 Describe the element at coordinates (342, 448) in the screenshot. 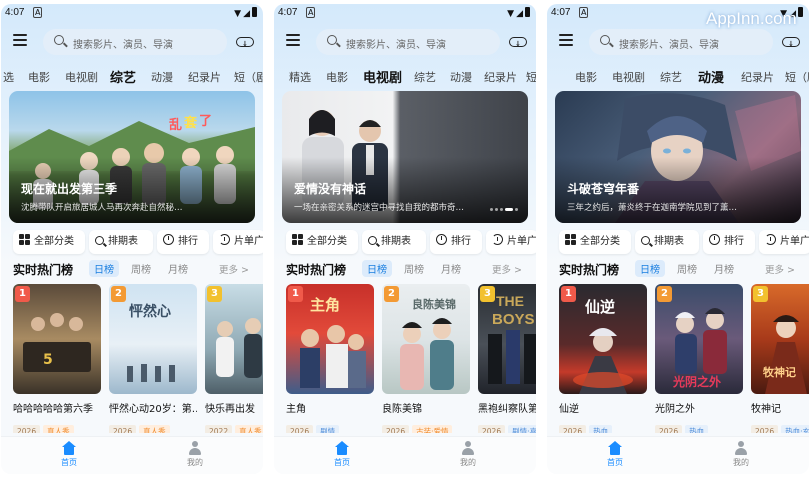

I see `home-icon` at that location.